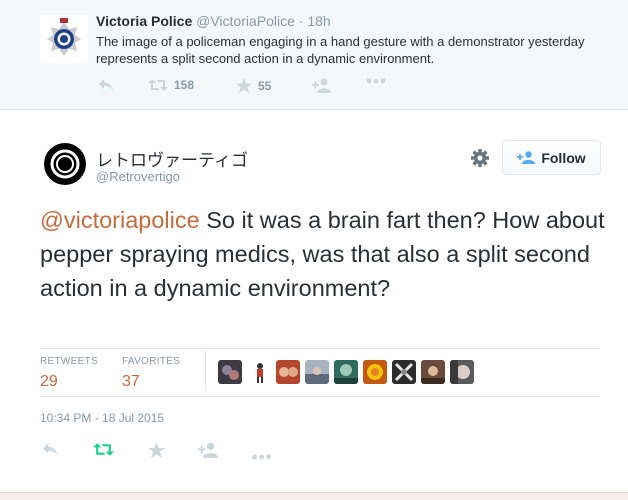 This screenshot has height=500, width=628. What do you see at coordinates (320, 396) in the screenshot?
I see `stats-bottom-divider` at bounding box center [320, 396].